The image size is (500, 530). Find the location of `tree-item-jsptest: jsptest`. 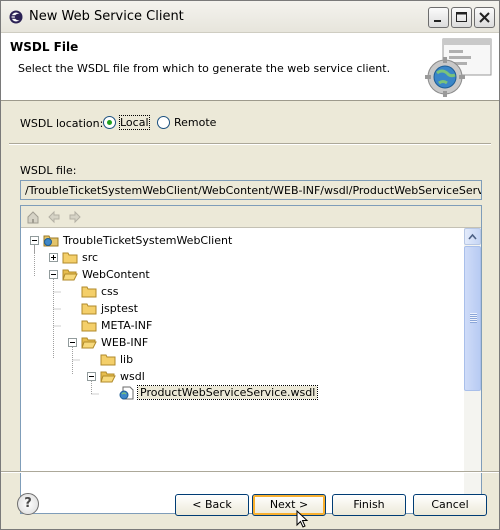

tree-item-jsptest: jsptest is located at coordinates (121, 308).